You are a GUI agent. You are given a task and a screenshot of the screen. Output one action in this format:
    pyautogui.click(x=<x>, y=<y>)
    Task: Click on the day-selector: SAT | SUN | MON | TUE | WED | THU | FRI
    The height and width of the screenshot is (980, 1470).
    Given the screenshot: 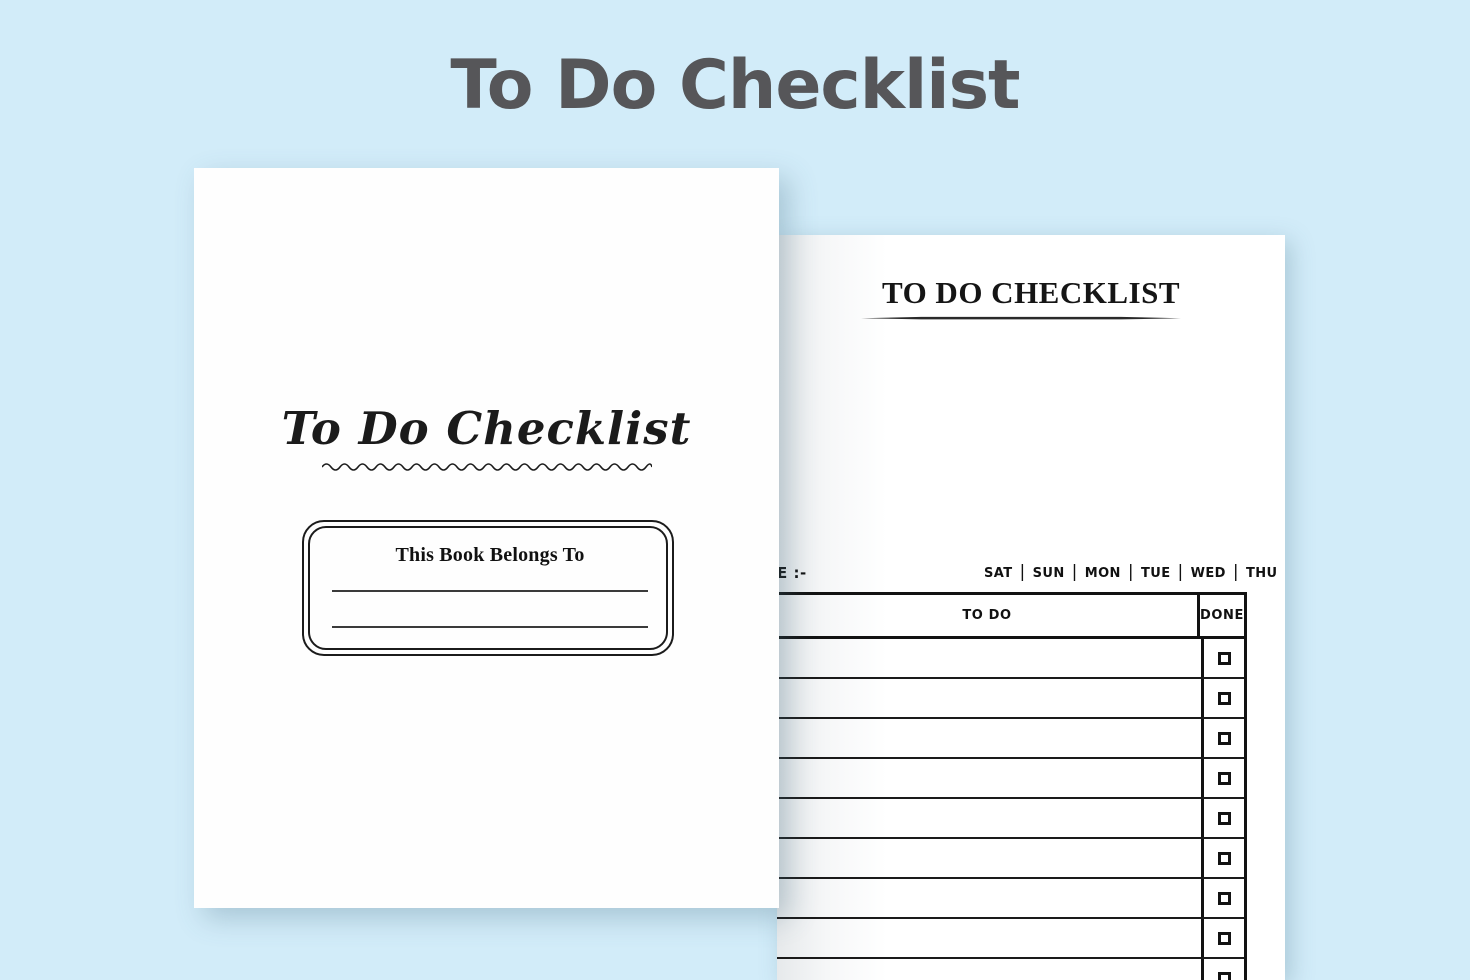 What is the action you would take?
    pyautogui.click(x=1131, y=572)
    